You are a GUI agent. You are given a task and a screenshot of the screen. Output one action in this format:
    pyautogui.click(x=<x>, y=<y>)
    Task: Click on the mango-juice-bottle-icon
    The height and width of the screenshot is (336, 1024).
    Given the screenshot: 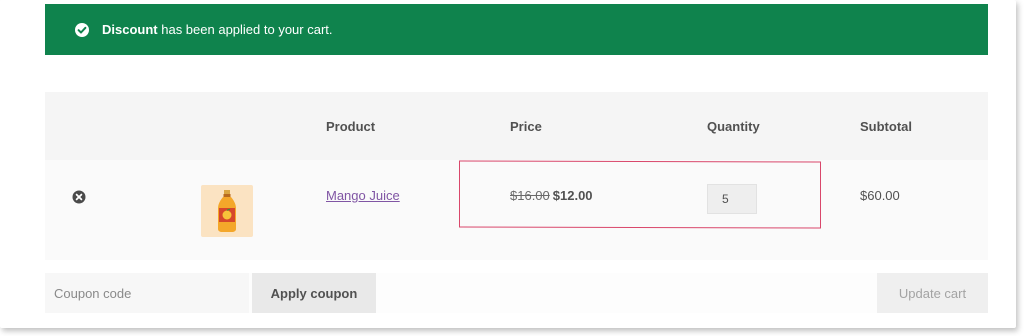 What is the action you would take?
    pyautogui.click(x=227, y=211)
    